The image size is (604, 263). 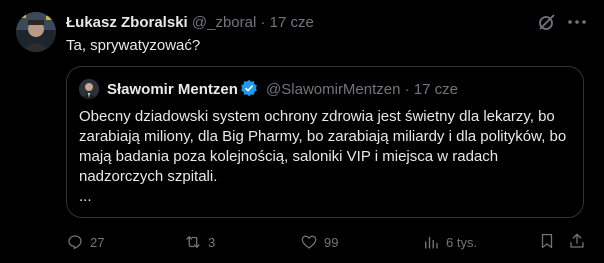 I want to click on bookmark-icon, so click(x=547, y=241).